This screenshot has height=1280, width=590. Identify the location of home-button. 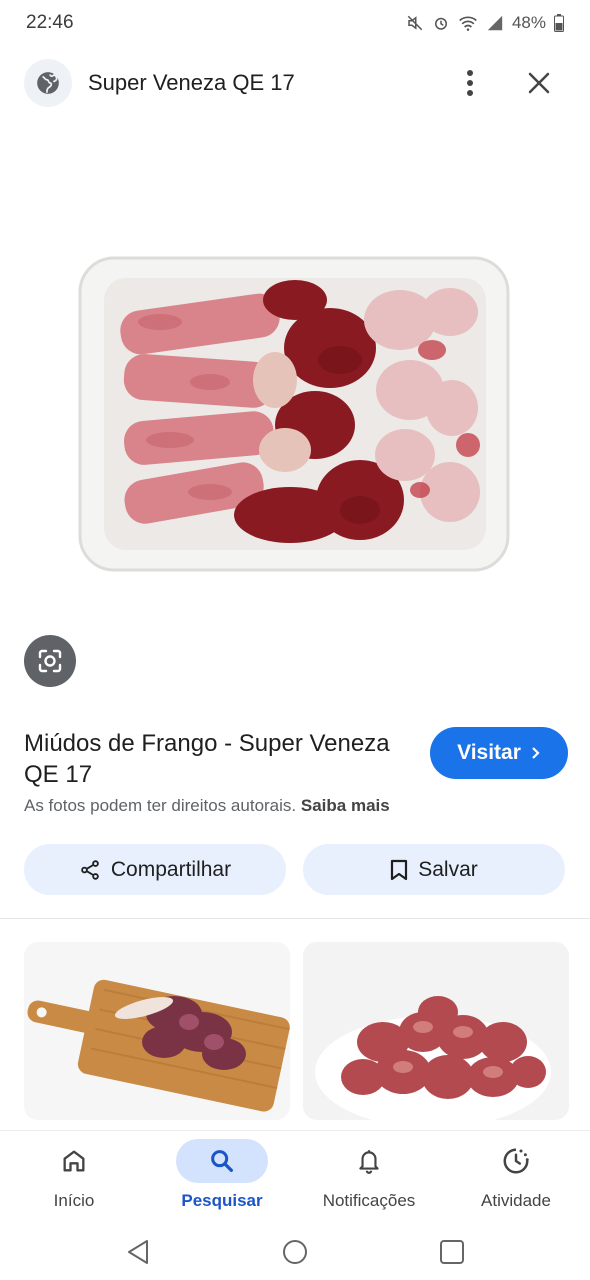
(295, 1252).